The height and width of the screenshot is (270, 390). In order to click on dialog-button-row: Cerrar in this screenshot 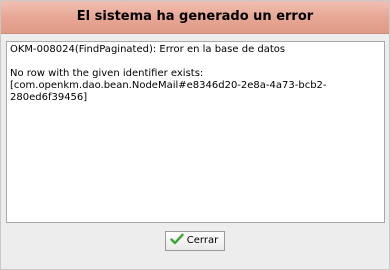, I will do `click(195, 240)`.